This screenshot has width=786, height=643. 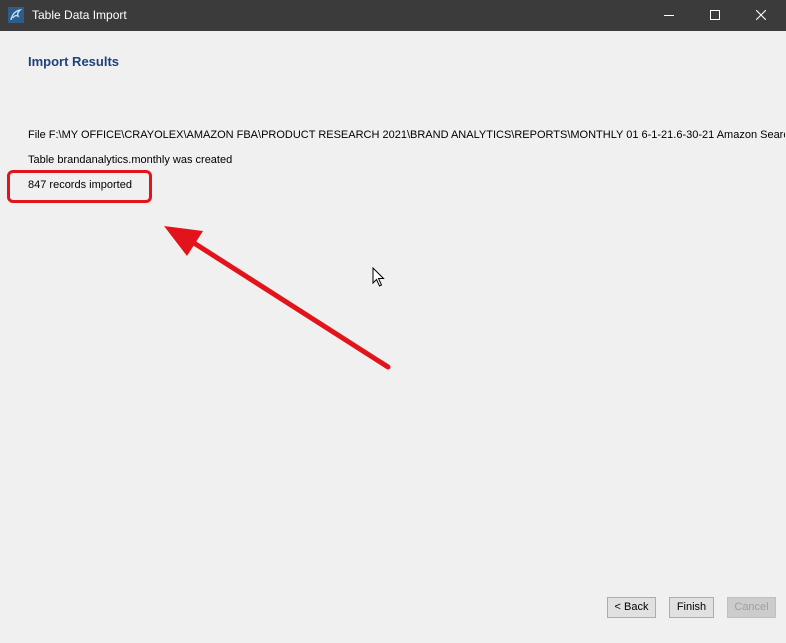 I want to click on close-button, so click(x=761, y=15).